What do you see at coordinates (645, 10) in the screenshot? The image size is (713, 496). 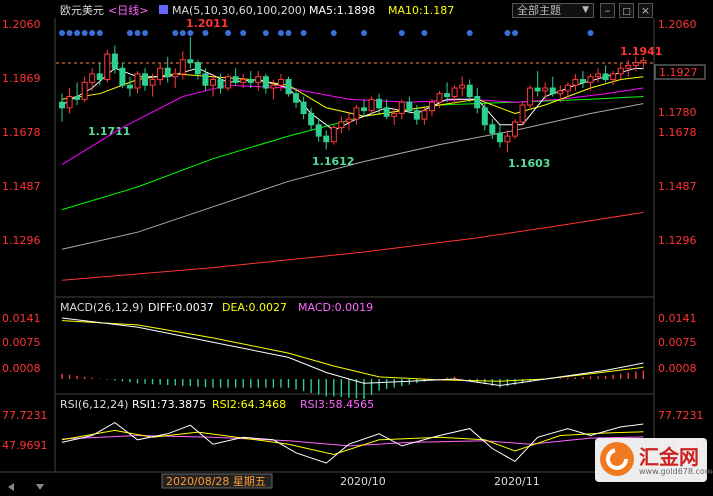 I see `close-button: ×` at bounding box center [645, 10].